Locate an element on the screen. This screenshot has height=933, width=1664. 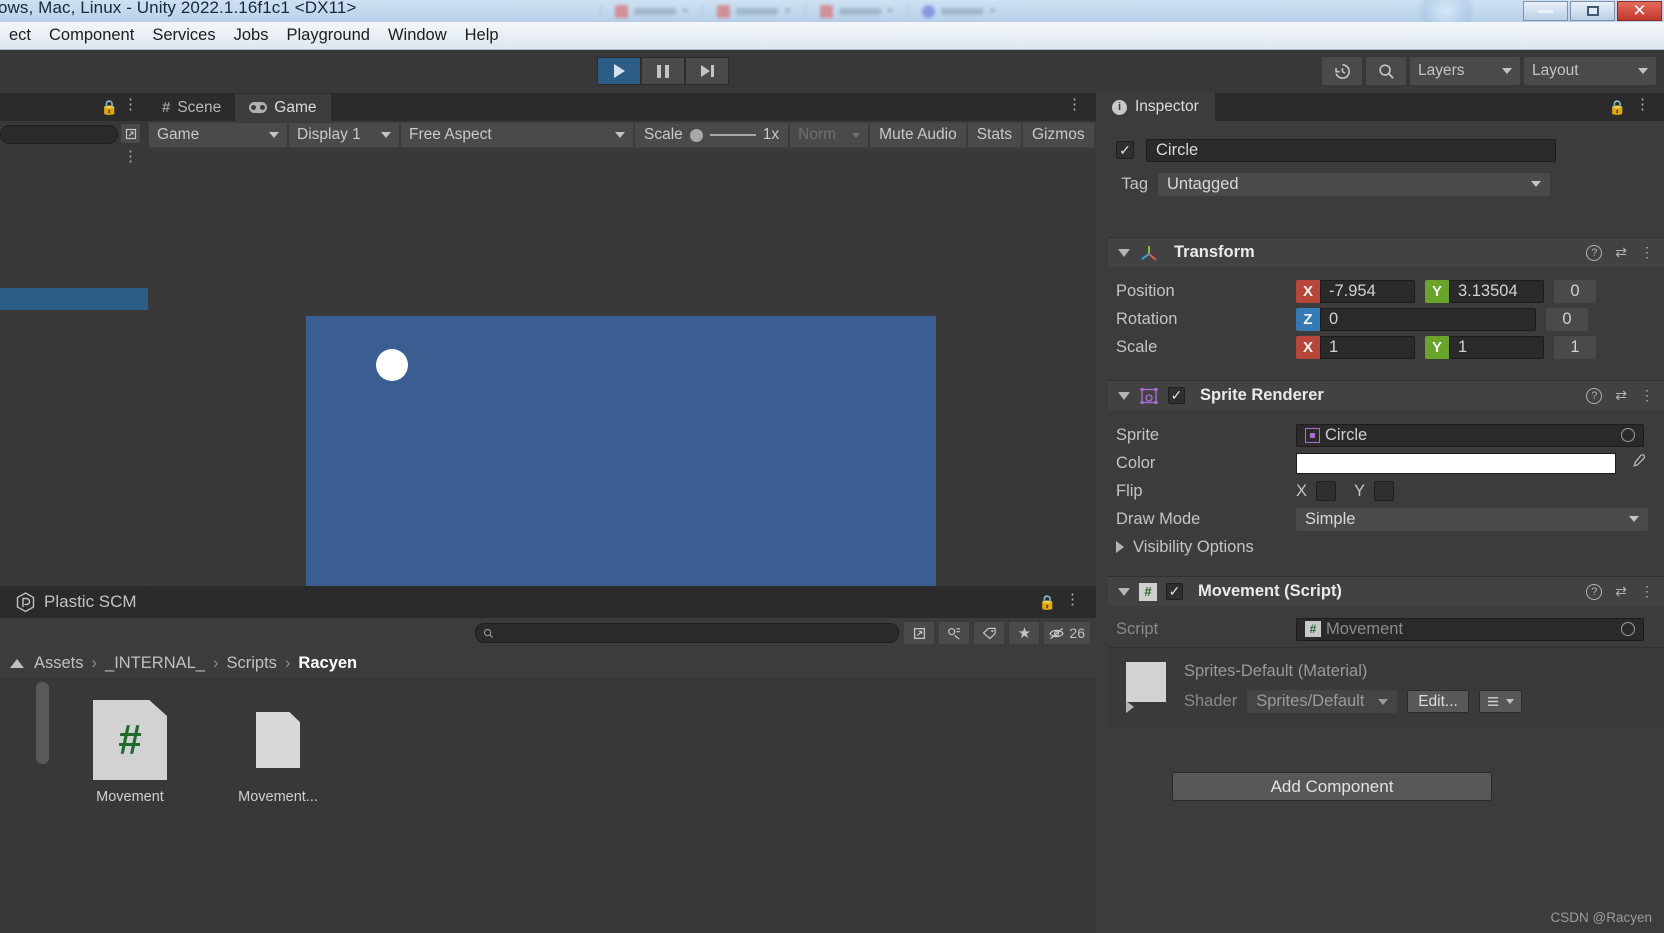
search-button is located at coordinates (1386, 71).